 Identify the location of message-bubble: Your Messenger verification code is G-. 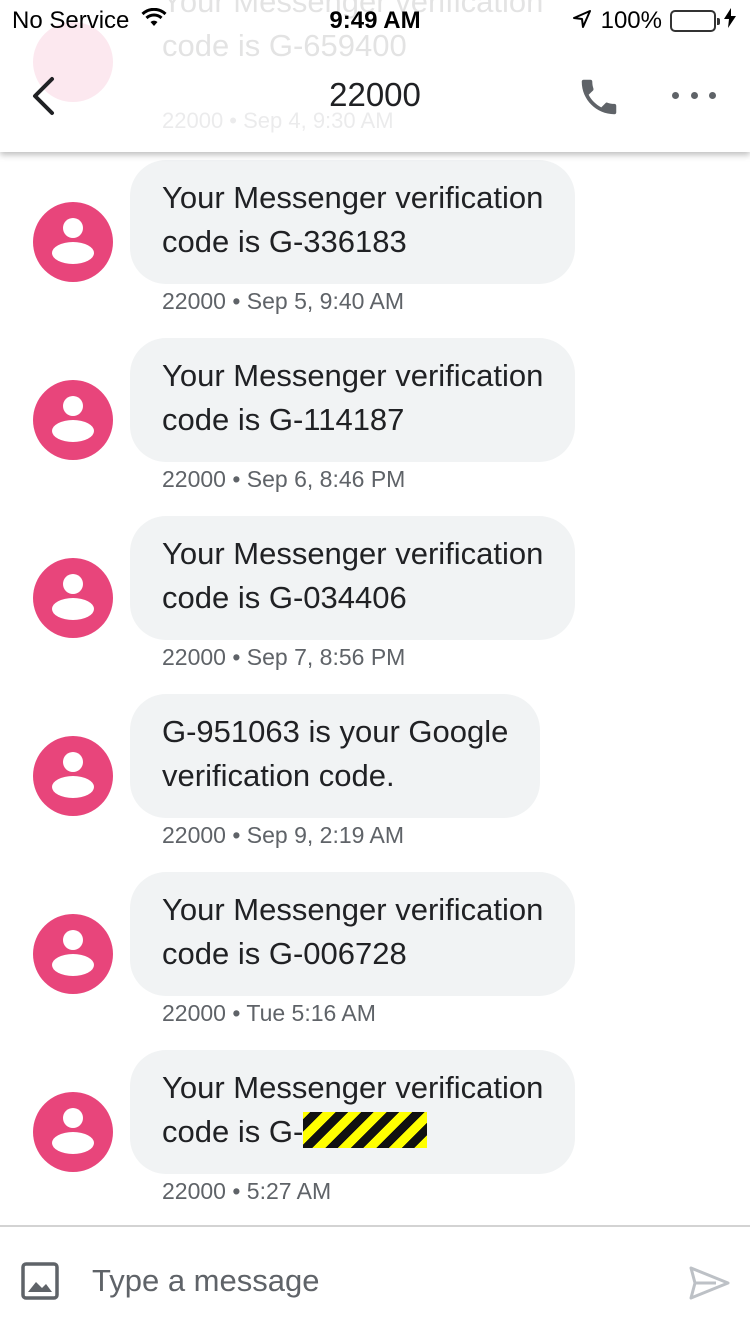
(353, 1112).